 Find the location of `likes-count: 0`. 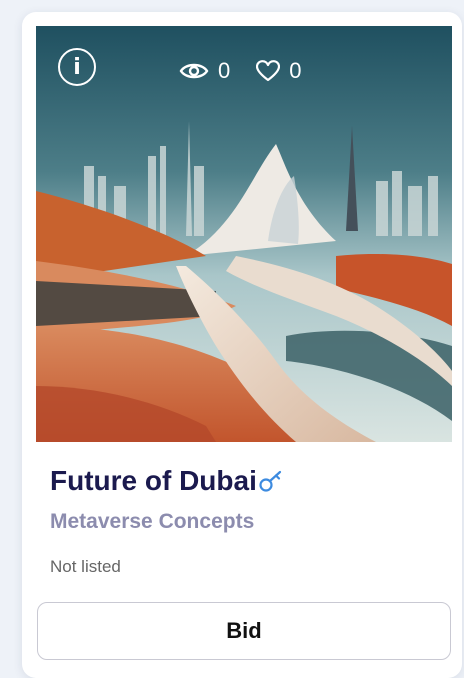

likes-count: 0 is located at coordinates (295, 70).